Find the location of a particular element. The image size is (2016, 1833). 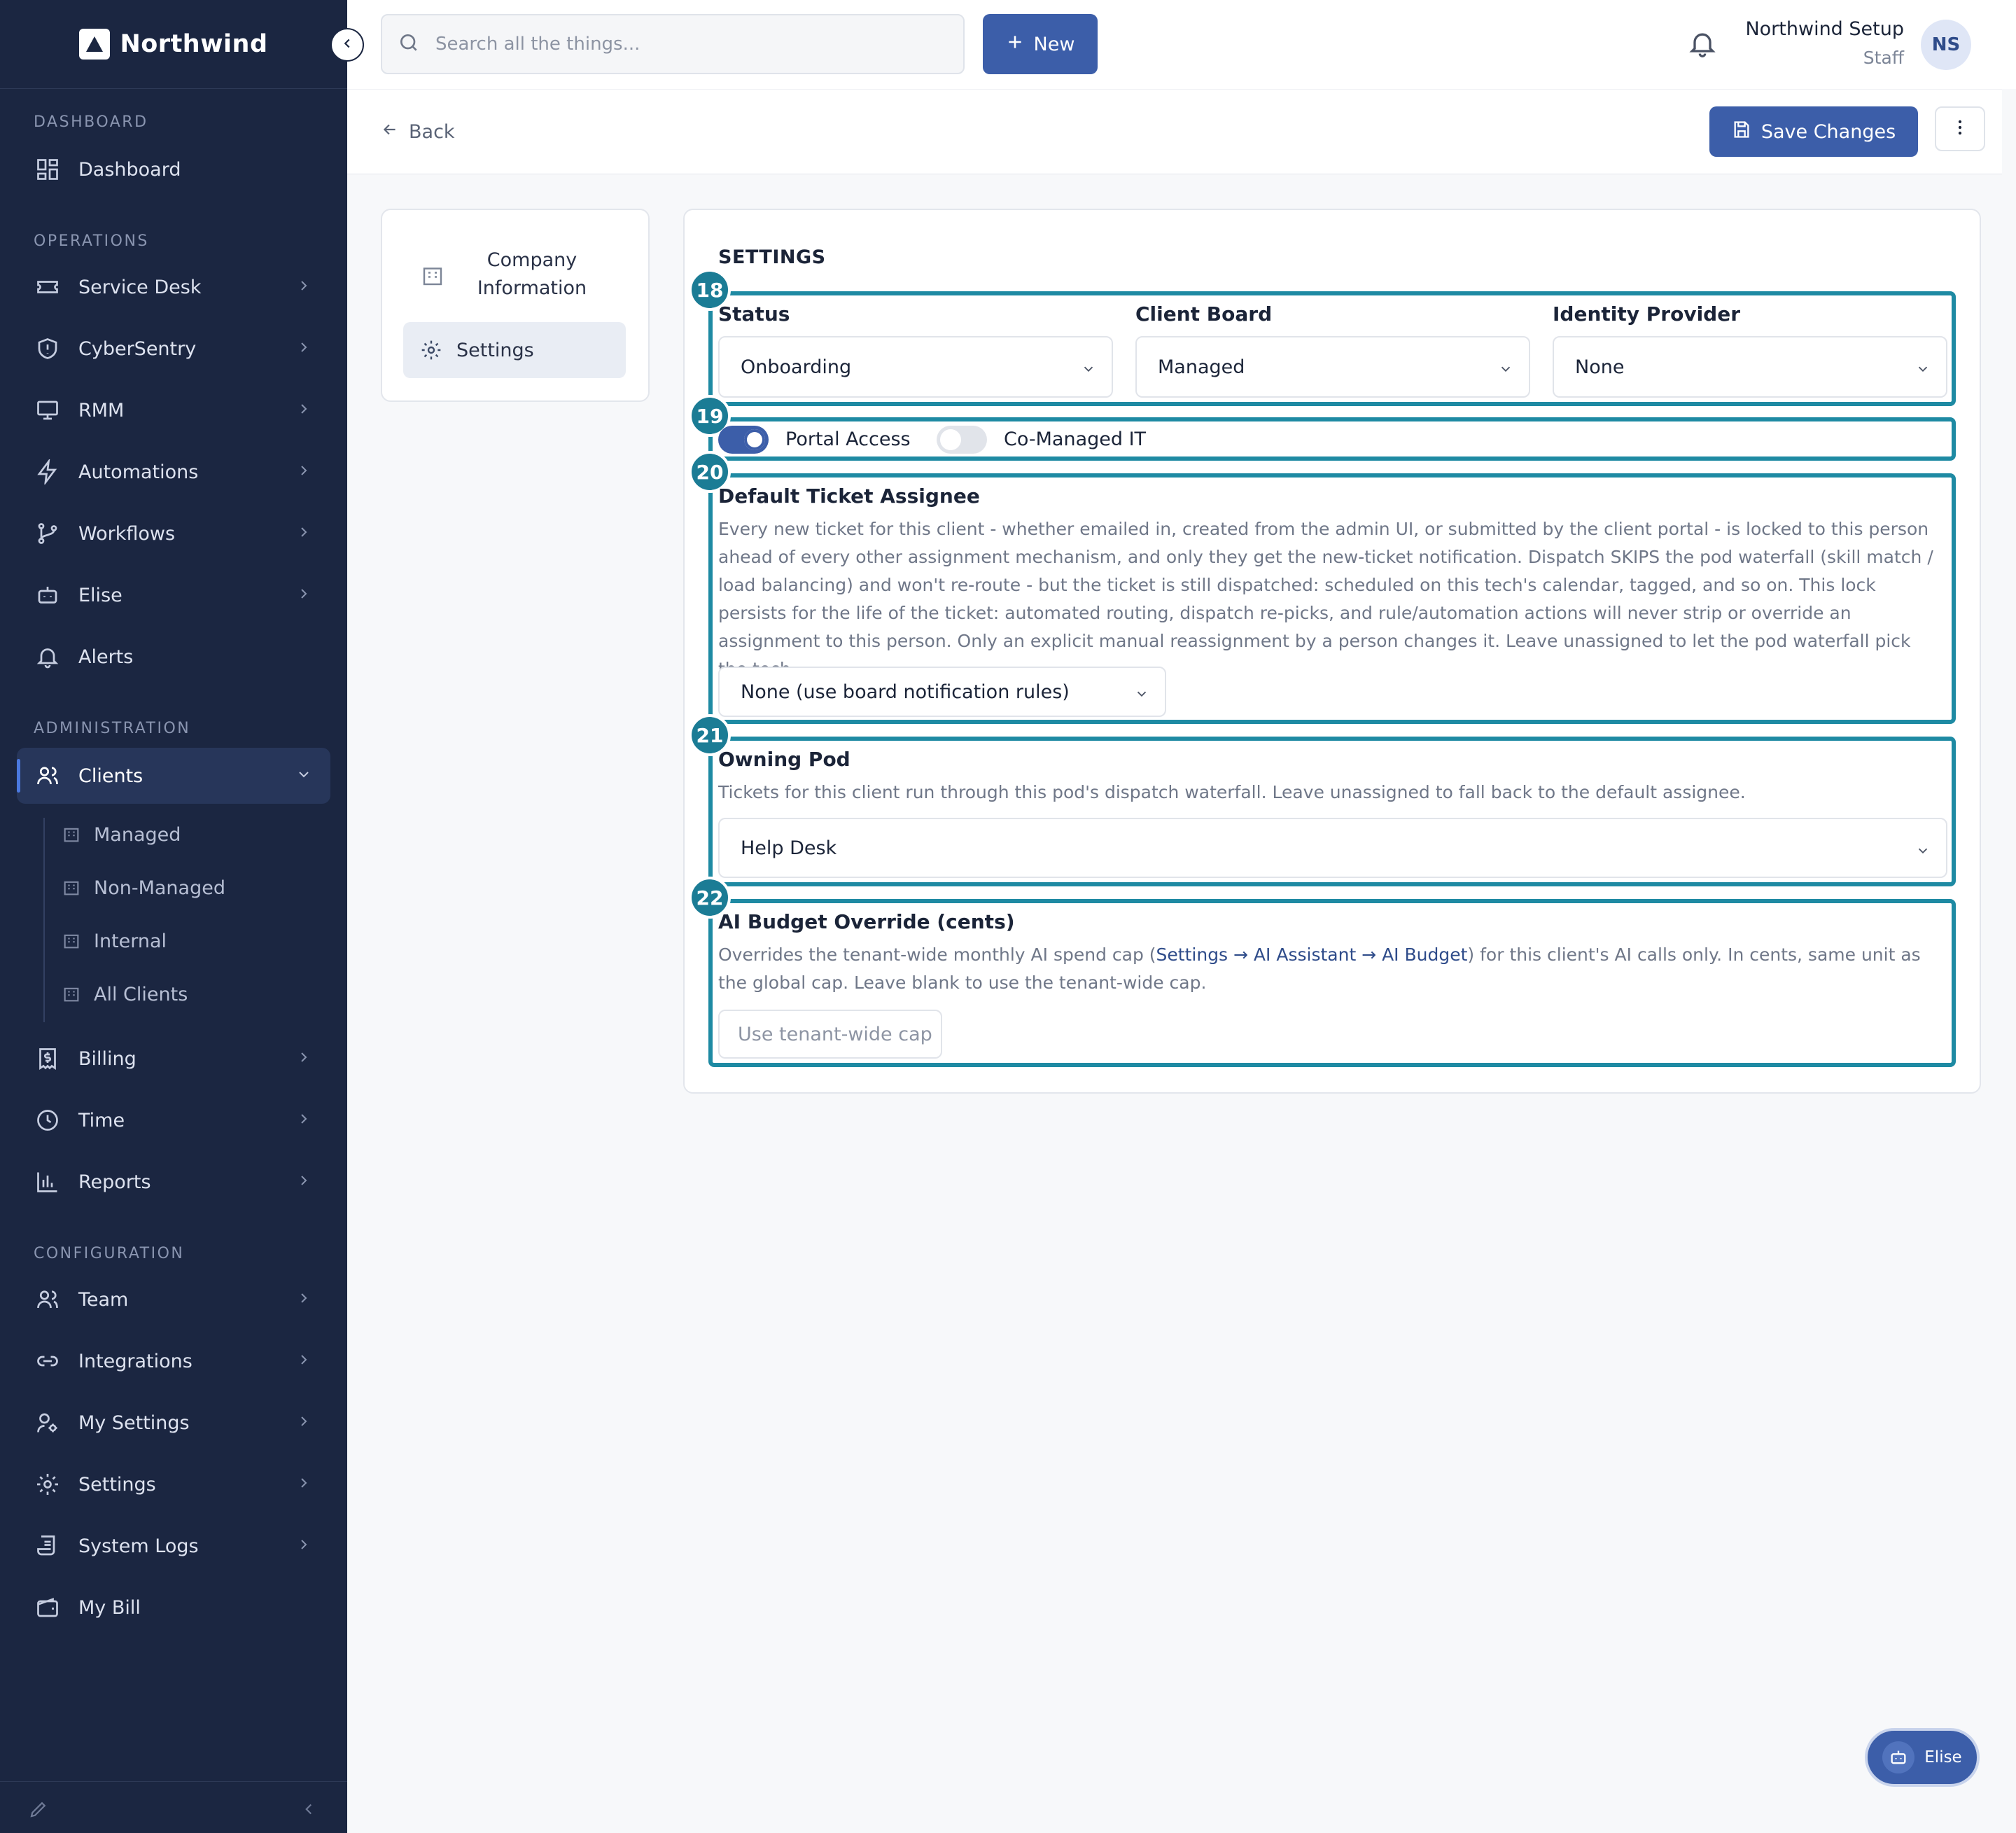

bot-icon is located at coordinates (48, 595).